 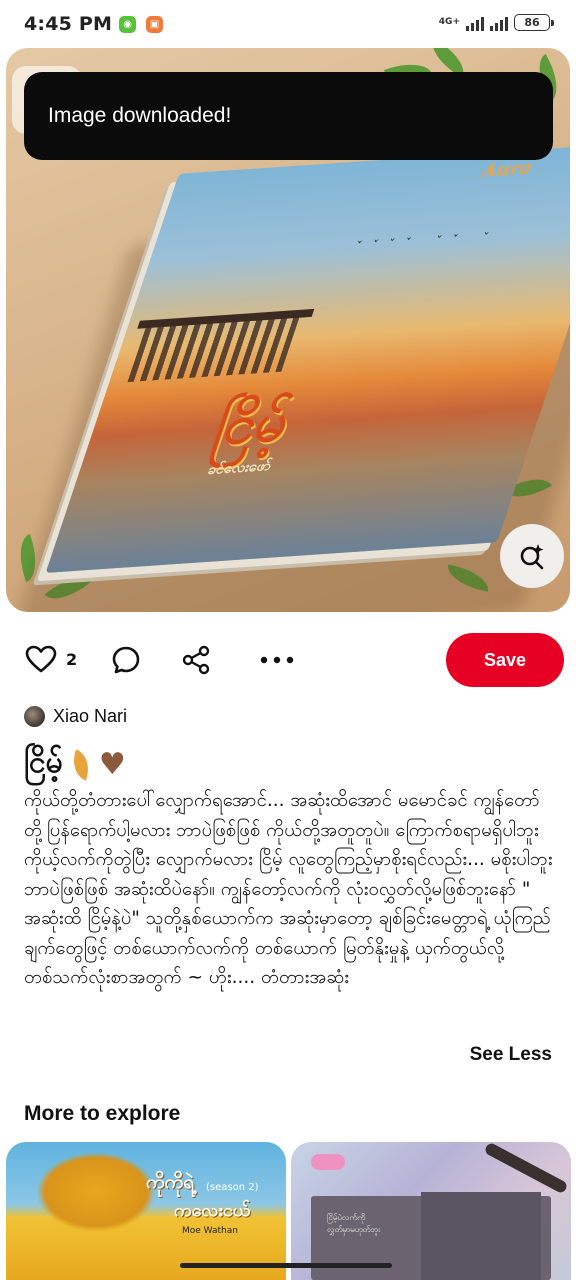 I want to click on status-time: 4:45 PM, so click(x=68, y=24).